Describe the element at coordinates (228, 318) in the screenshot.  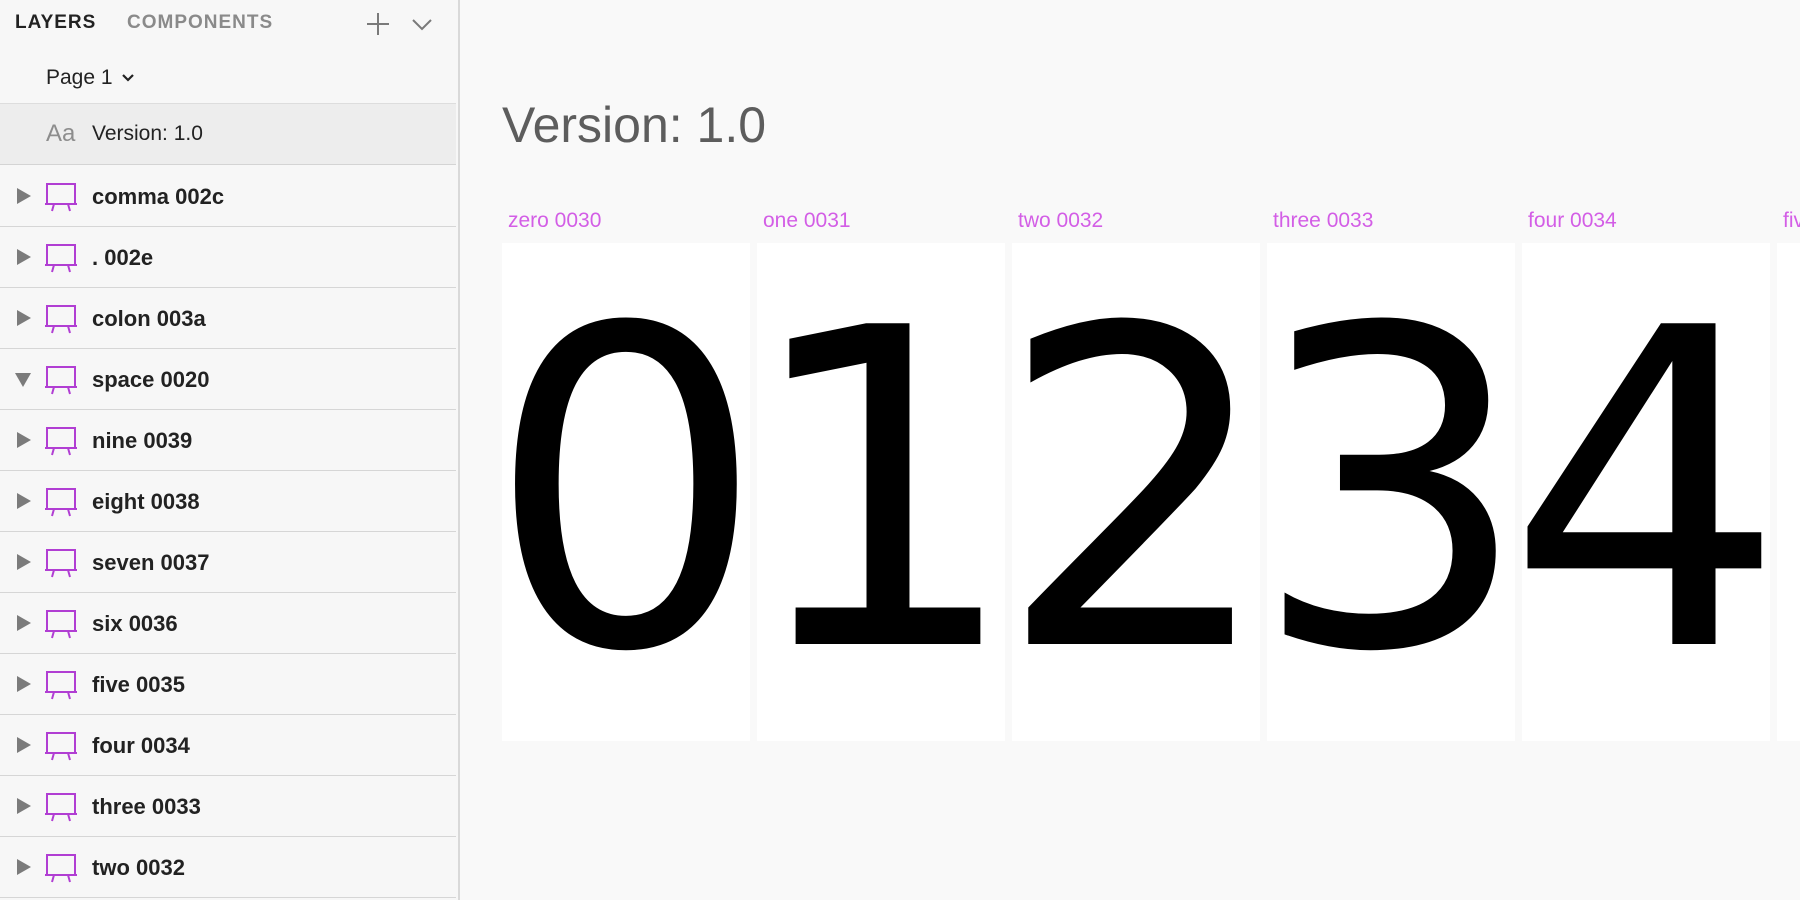
I see `layer-row: colon 003a` at that location.